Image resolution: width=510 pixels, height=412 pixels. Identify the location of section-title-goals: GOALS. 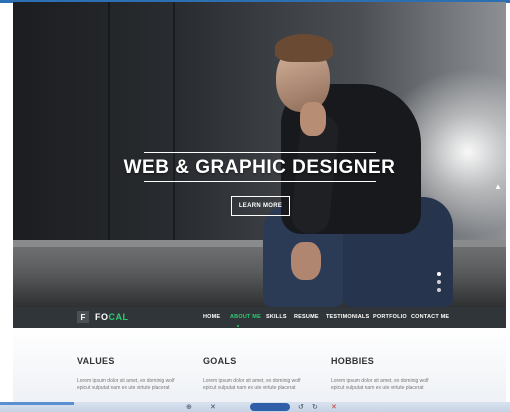
(220, 361).